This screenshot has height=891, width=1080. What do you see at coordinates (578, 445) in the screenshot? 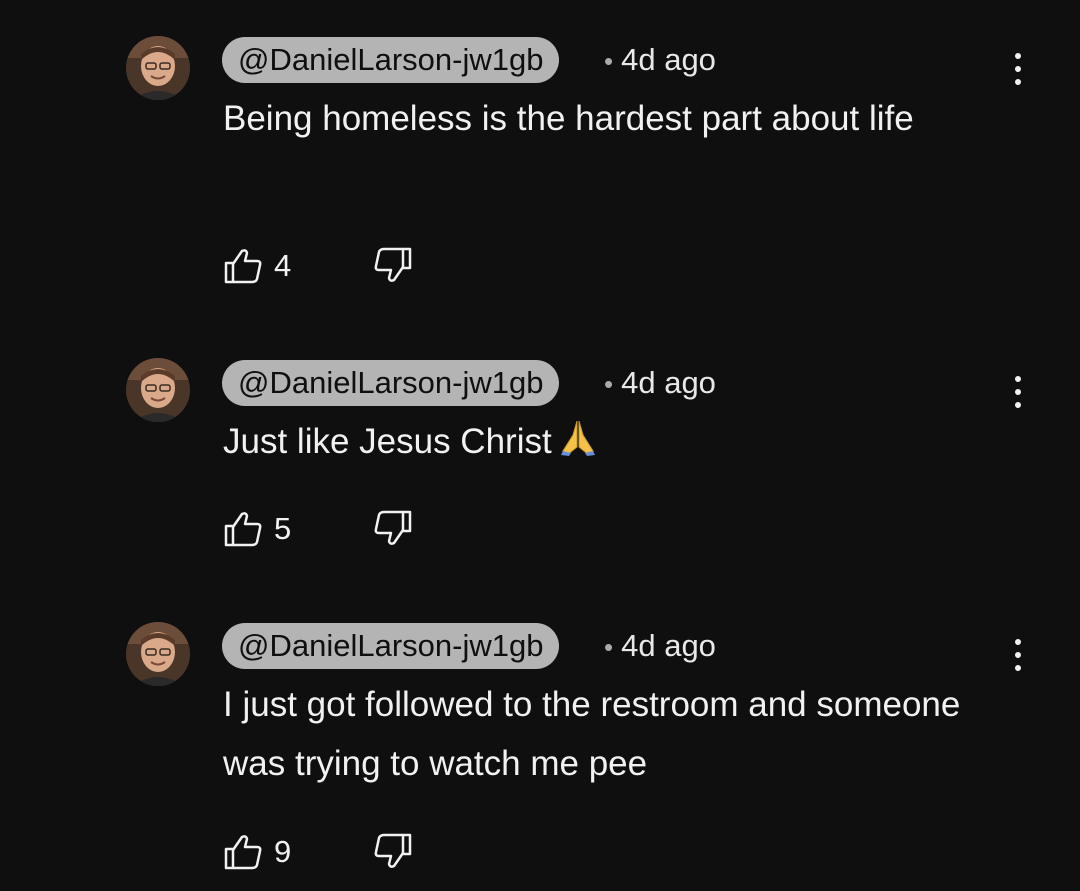
I see `folded-hands-emoji` at bounding box center [578, 445].